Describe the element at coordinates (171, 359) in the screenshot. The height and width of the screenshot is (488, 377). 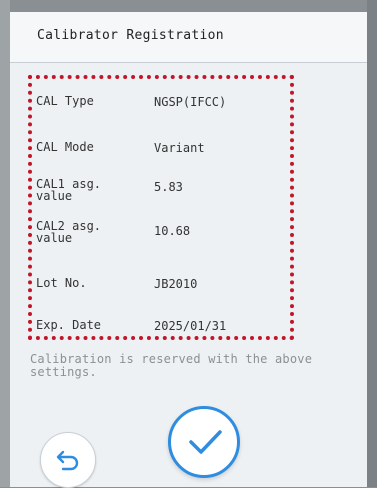
I see `reservation-note-line1: Calibration is reserved with the above` at that location.